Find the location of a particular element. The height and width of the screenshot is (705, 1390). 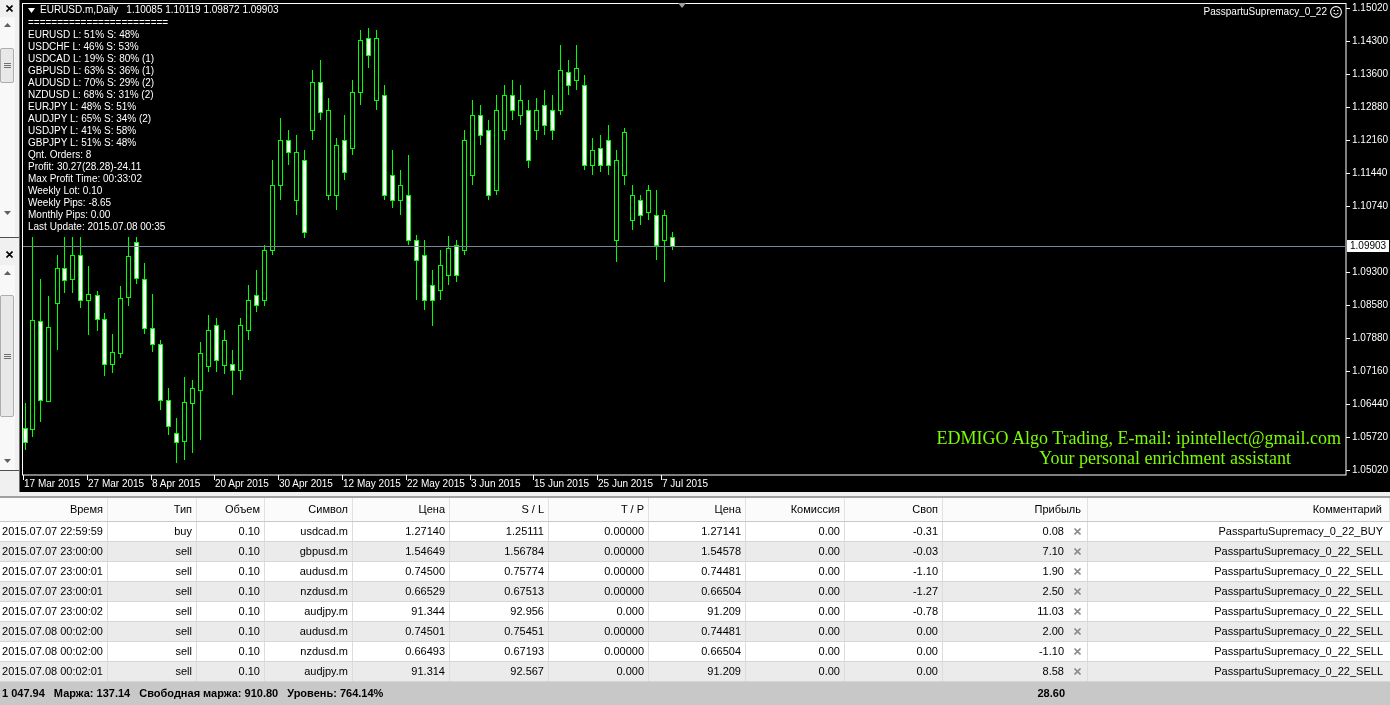

table-cell: nzdusd.m is located at coordinates (309, 591).